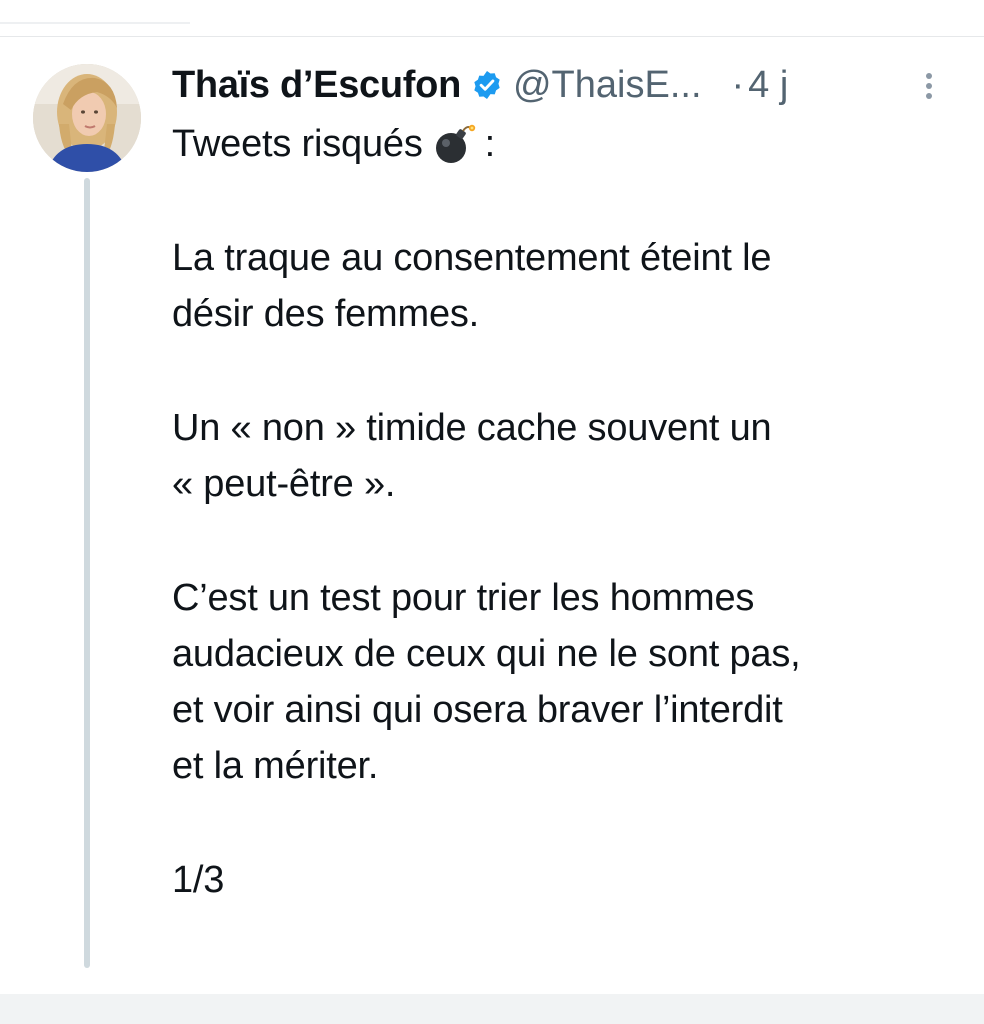  Describe the element at coordinates (487, 85) in the screenshot. I see `verified-badge-icon` at that location.